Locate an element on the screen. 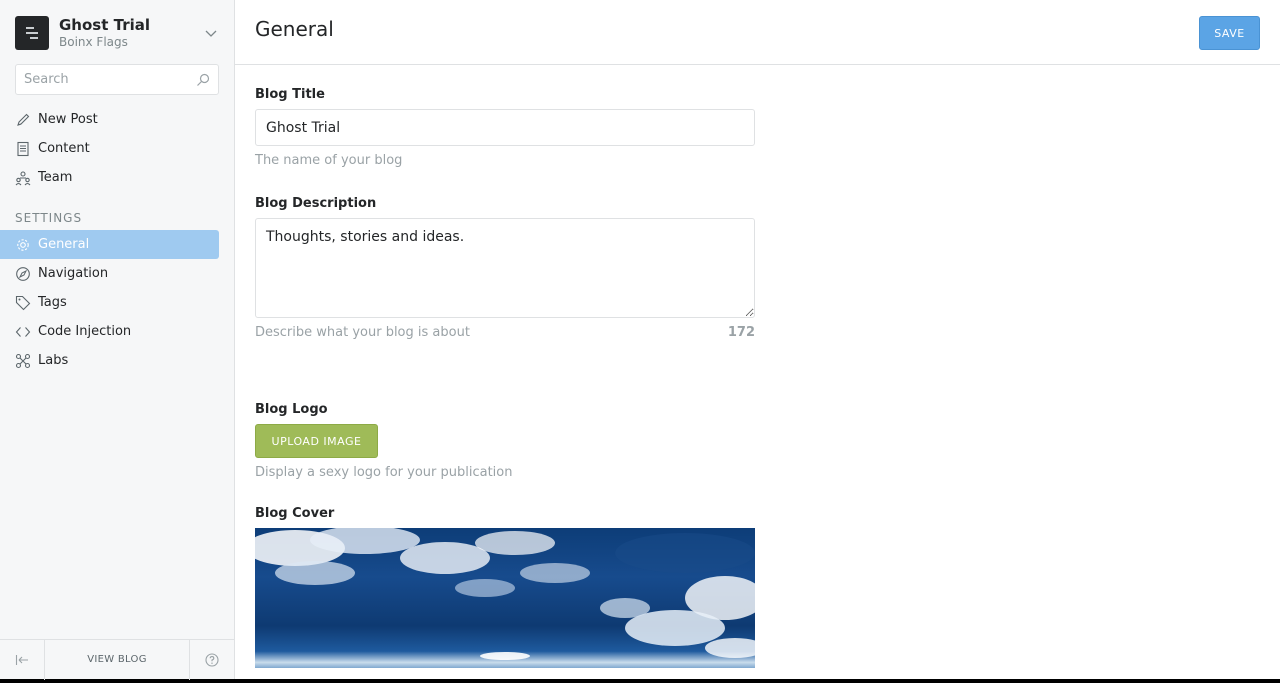 The height and width of the screenshot is (683, 1280). help-icon is located at coordinates (212, 659).